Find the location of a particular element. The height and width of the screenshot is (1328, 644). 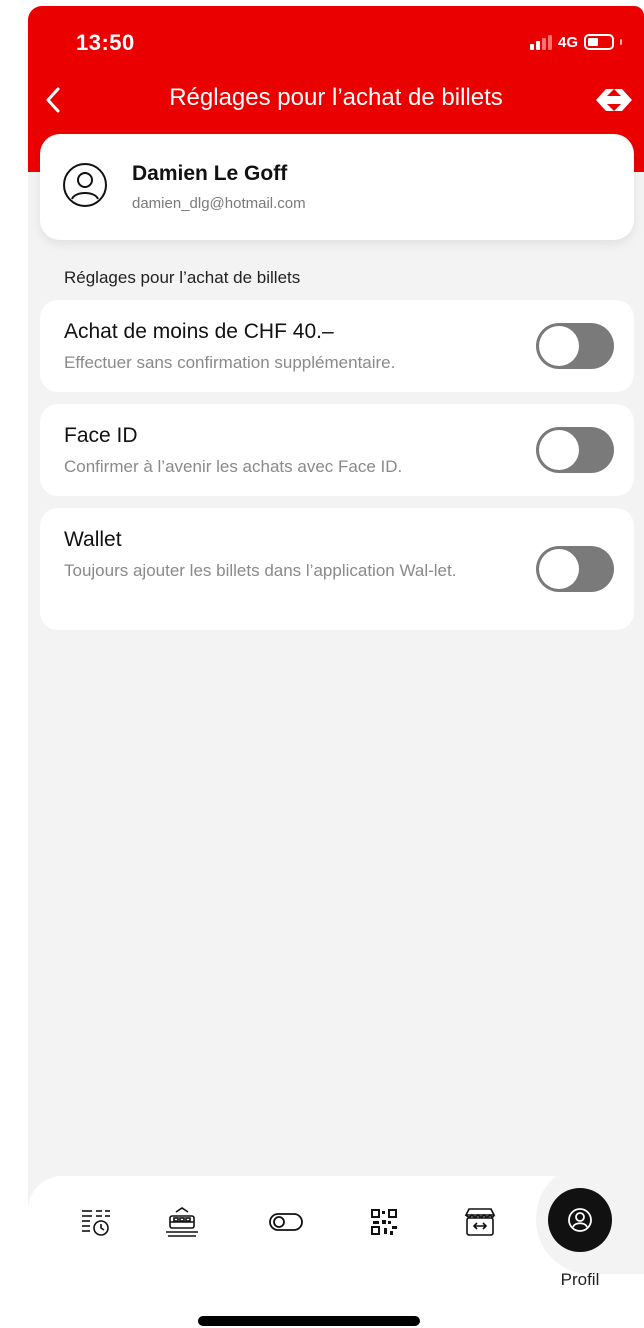

status-time: 13:50 is located at coordinates (105, 42).